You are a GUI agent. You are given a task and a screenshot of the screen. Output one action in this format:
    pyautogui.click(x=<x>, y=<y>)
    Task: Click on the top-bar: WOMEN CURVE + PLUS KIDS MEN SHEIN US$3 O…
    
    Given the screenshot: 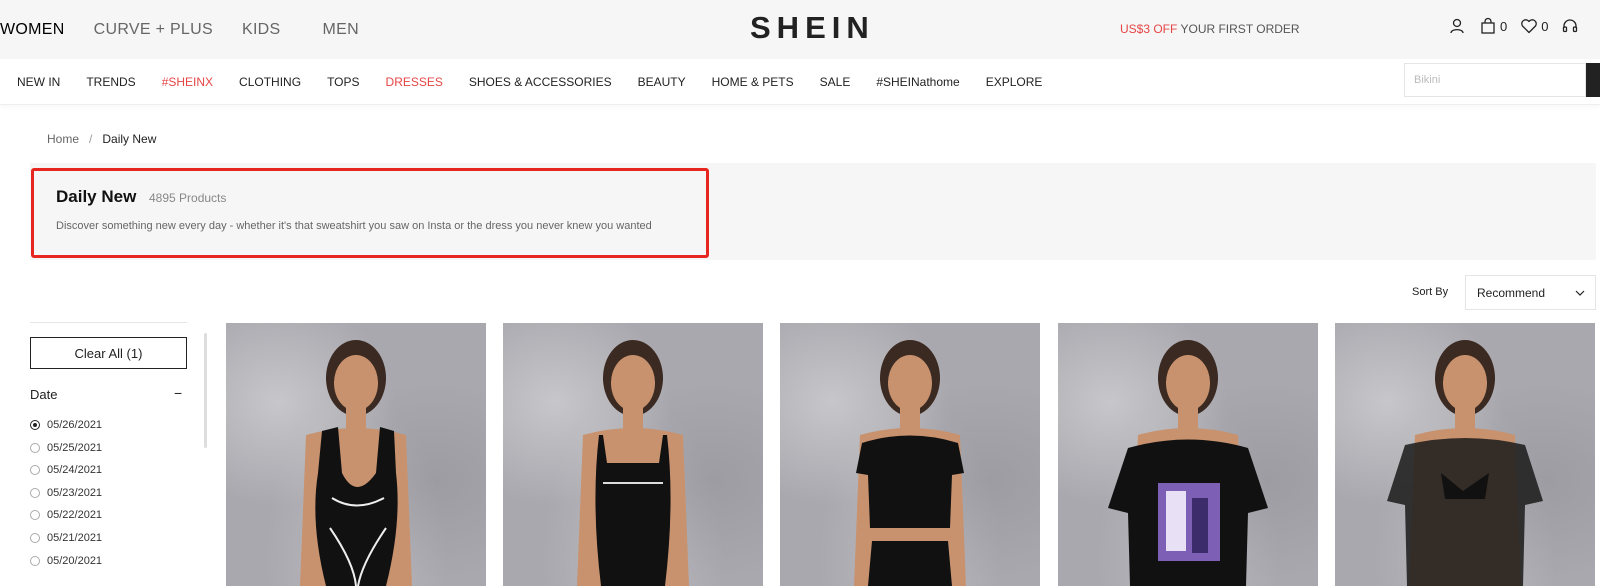 What is the action you would take?
    pyautogui.click(x=800, y=29)
    